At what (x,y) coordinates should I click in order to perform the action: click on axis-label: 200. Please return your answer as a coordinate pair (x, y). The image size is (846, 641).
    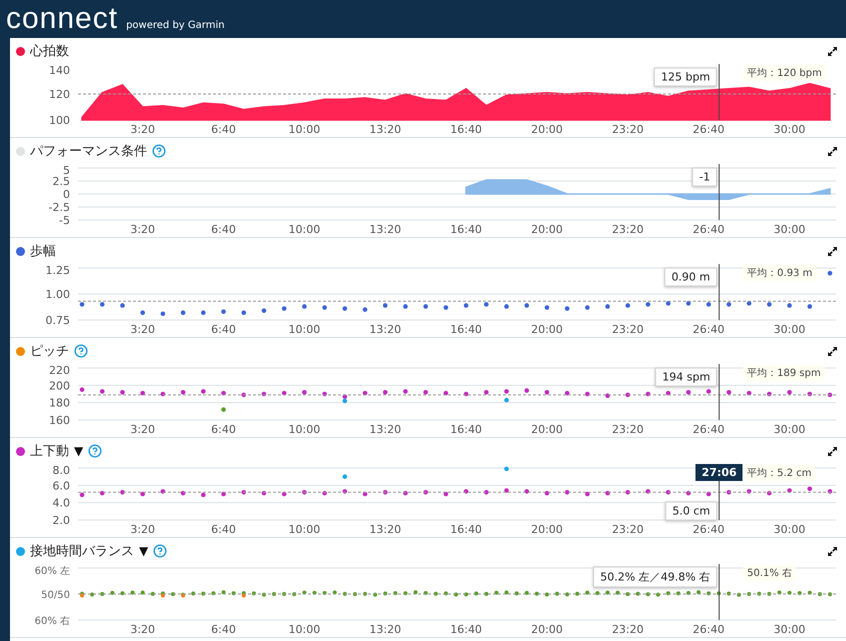
    Looking at the image, I should click on (59, 385).